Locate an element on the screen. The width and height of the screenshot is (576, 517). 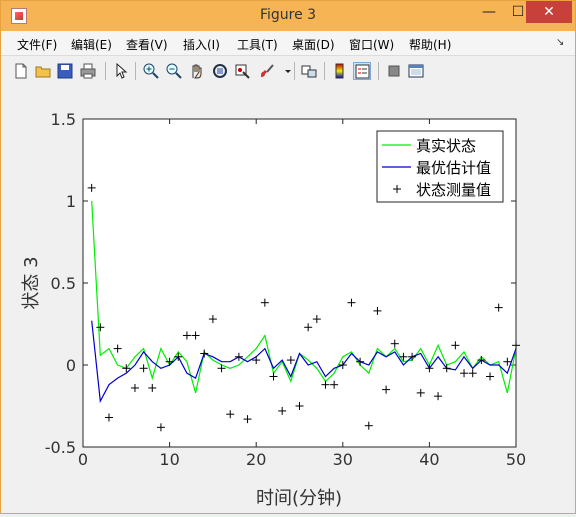
brush-icon is located at coordinates (267, 71).